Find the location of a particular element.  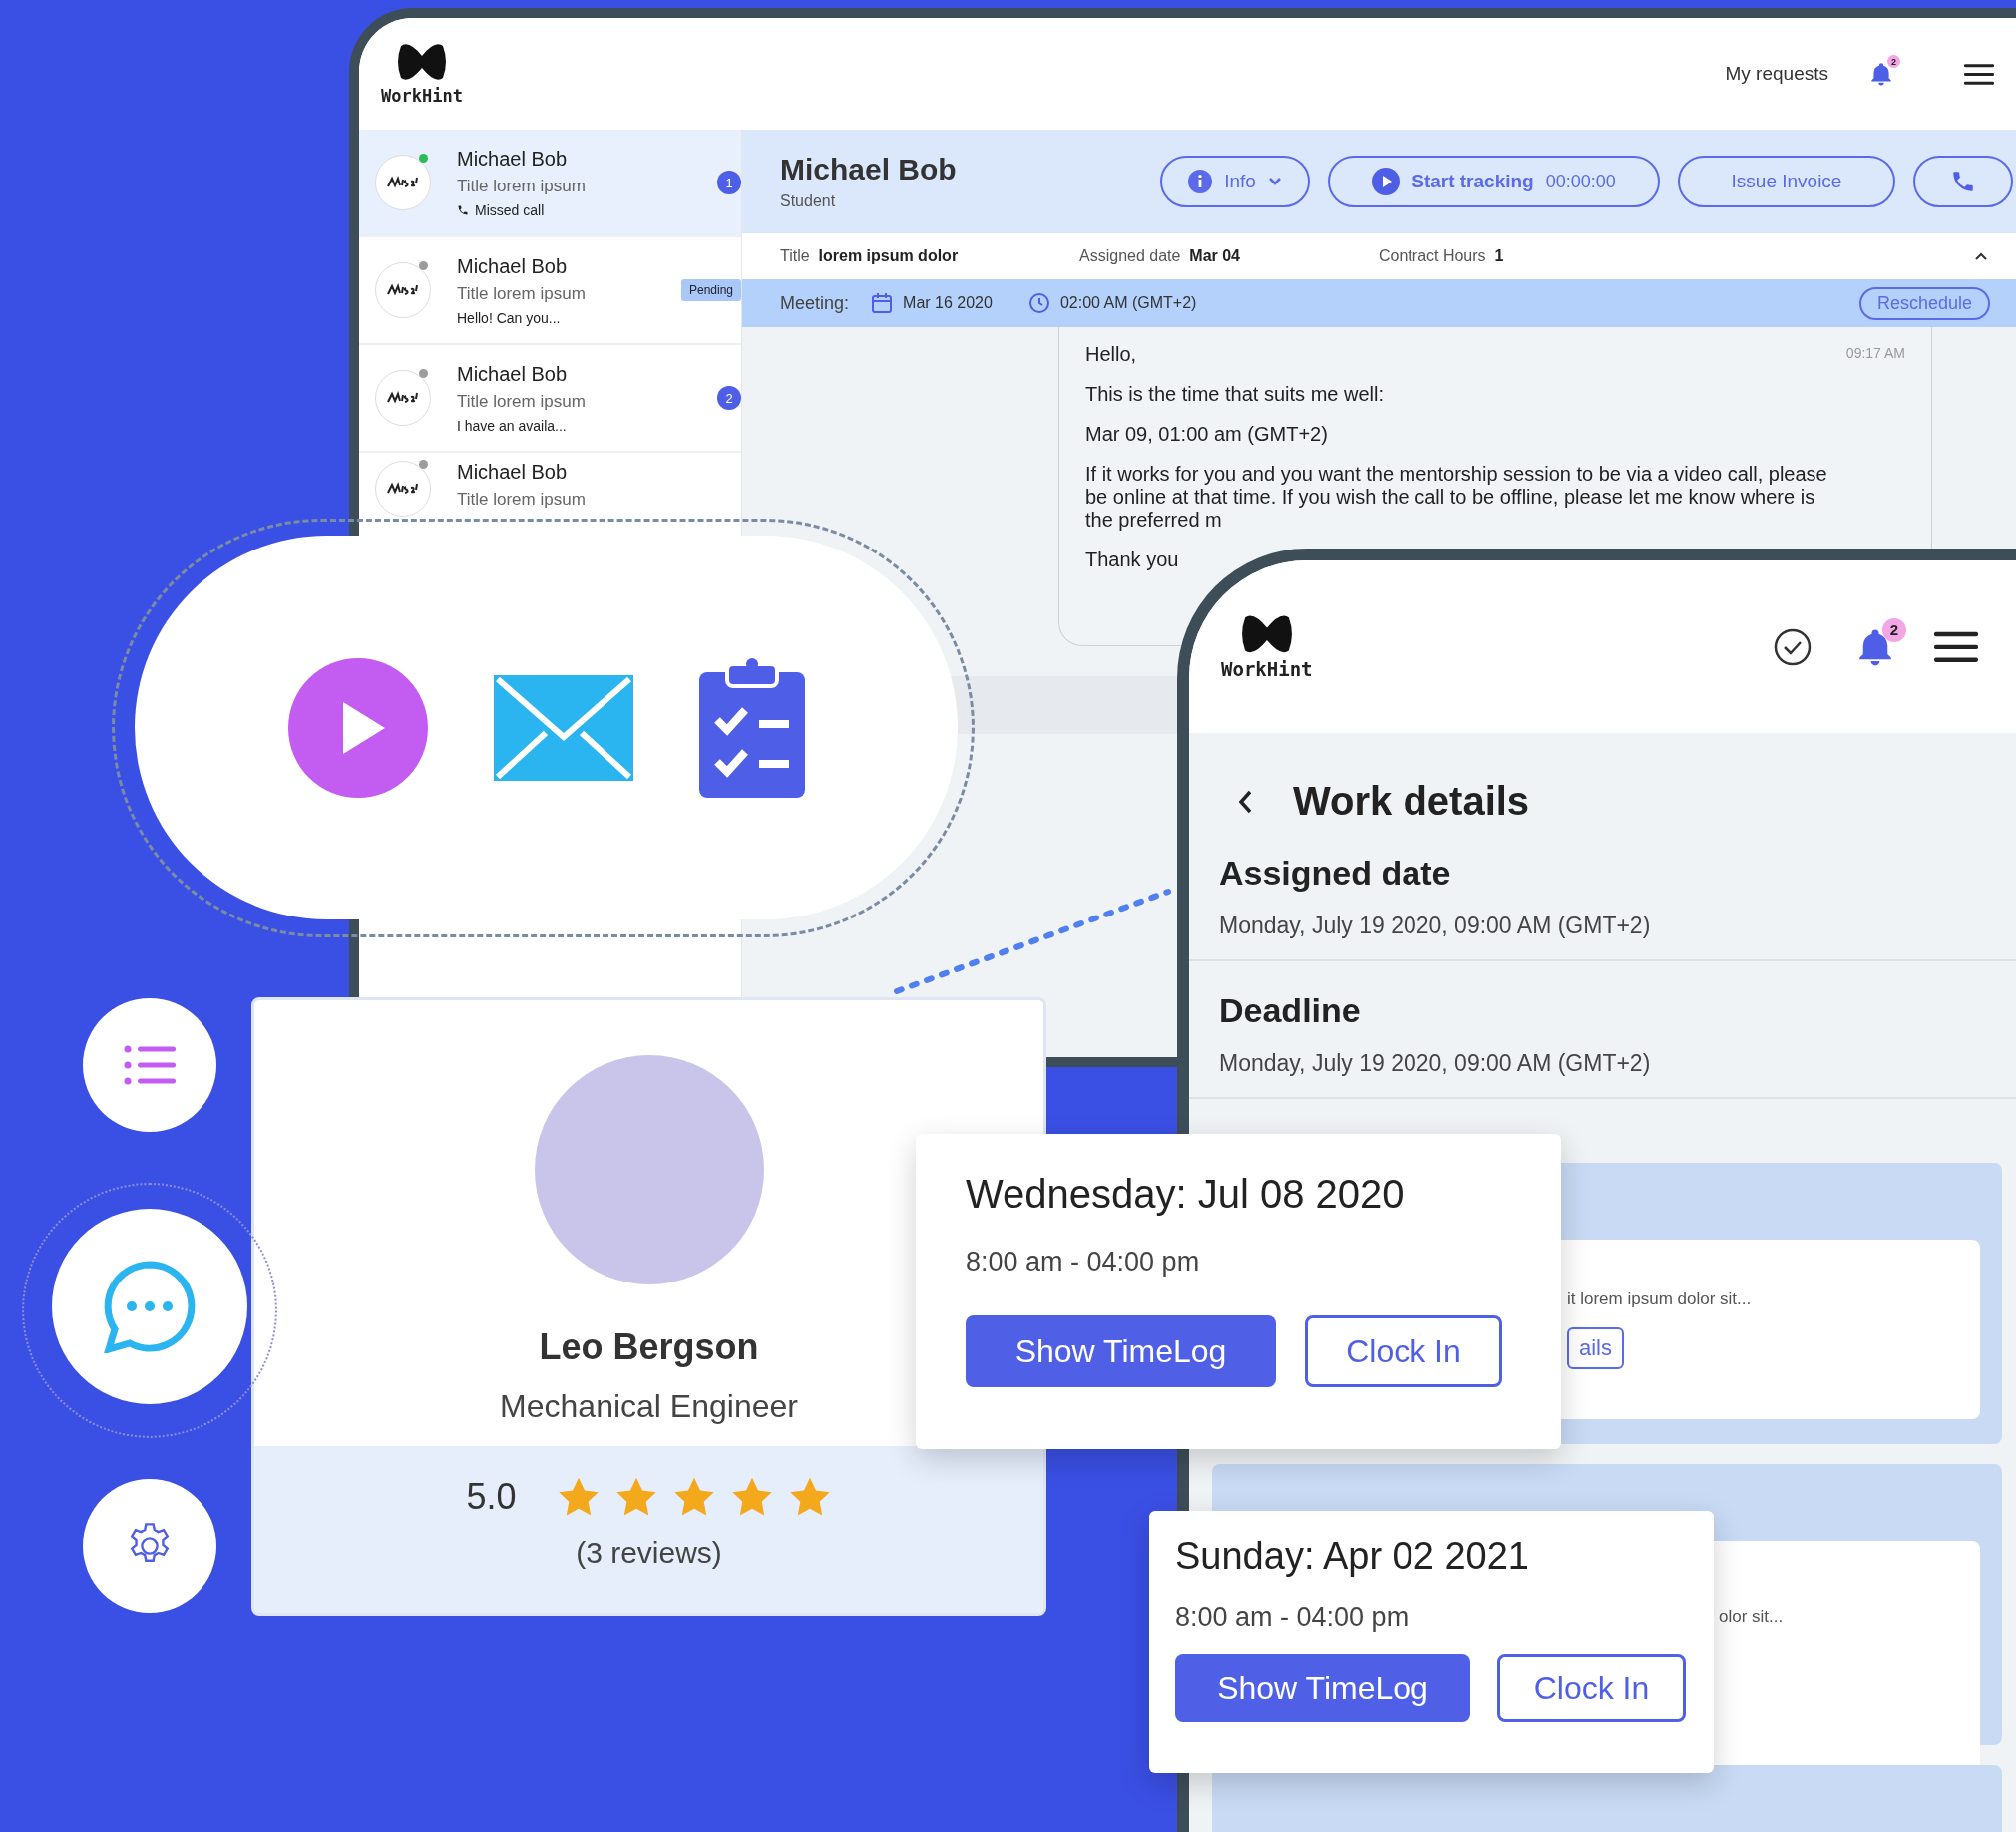

profile-name: Leo Bergson is located at coordinates (649, 1347).